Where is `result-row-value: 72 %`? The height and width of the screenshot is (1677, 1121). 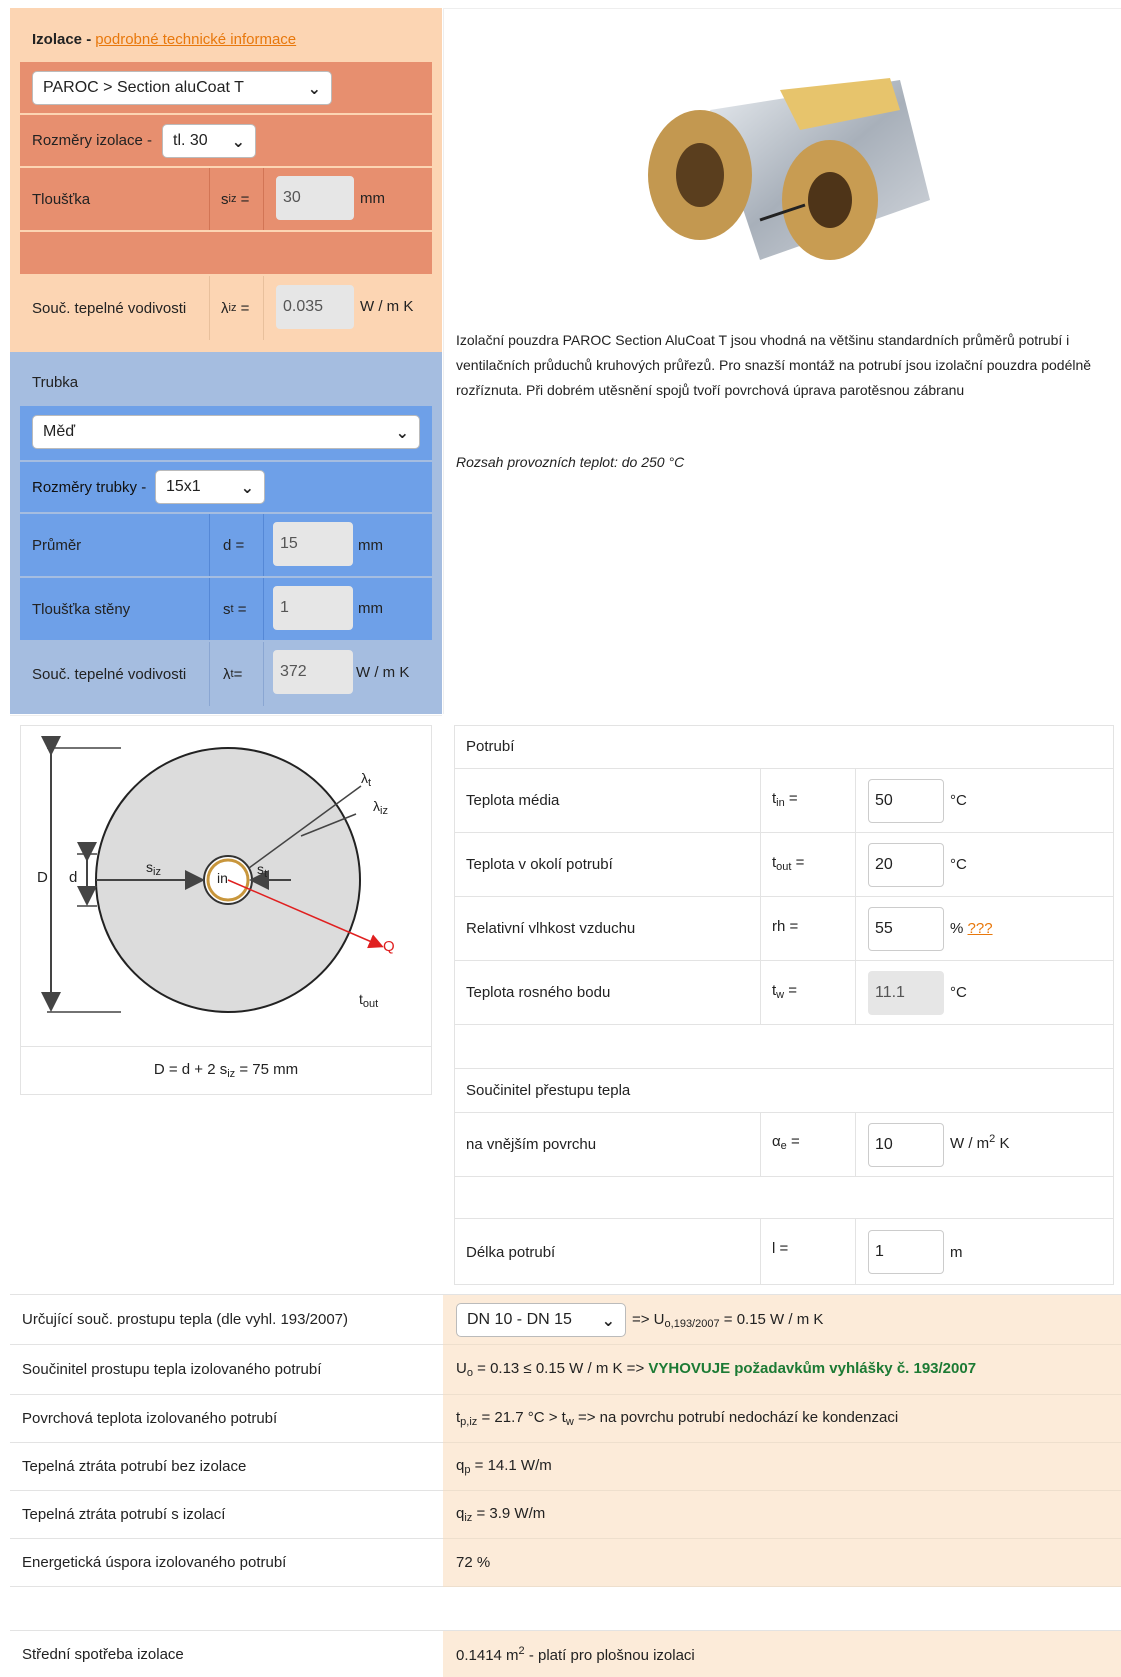 result-row-value: 72 % is located at coordinates (782, 1563).